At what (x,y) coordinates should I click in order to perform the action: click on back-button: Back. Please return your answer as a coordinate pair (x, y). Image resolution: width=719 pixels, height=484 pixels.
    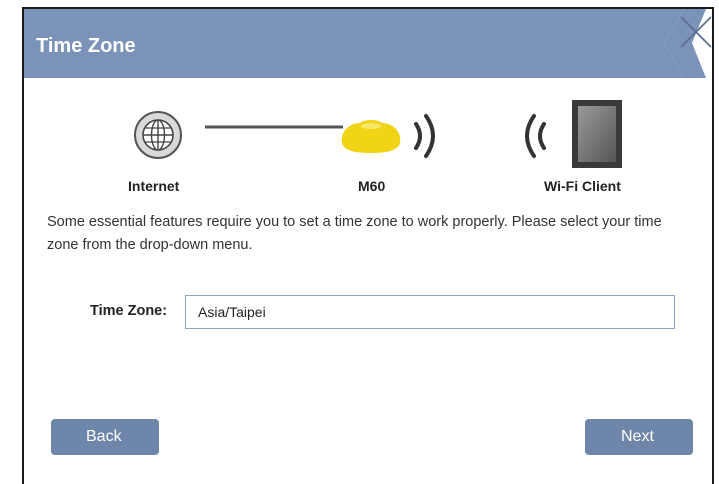
    Looking at the image, I should click on (105, 437).